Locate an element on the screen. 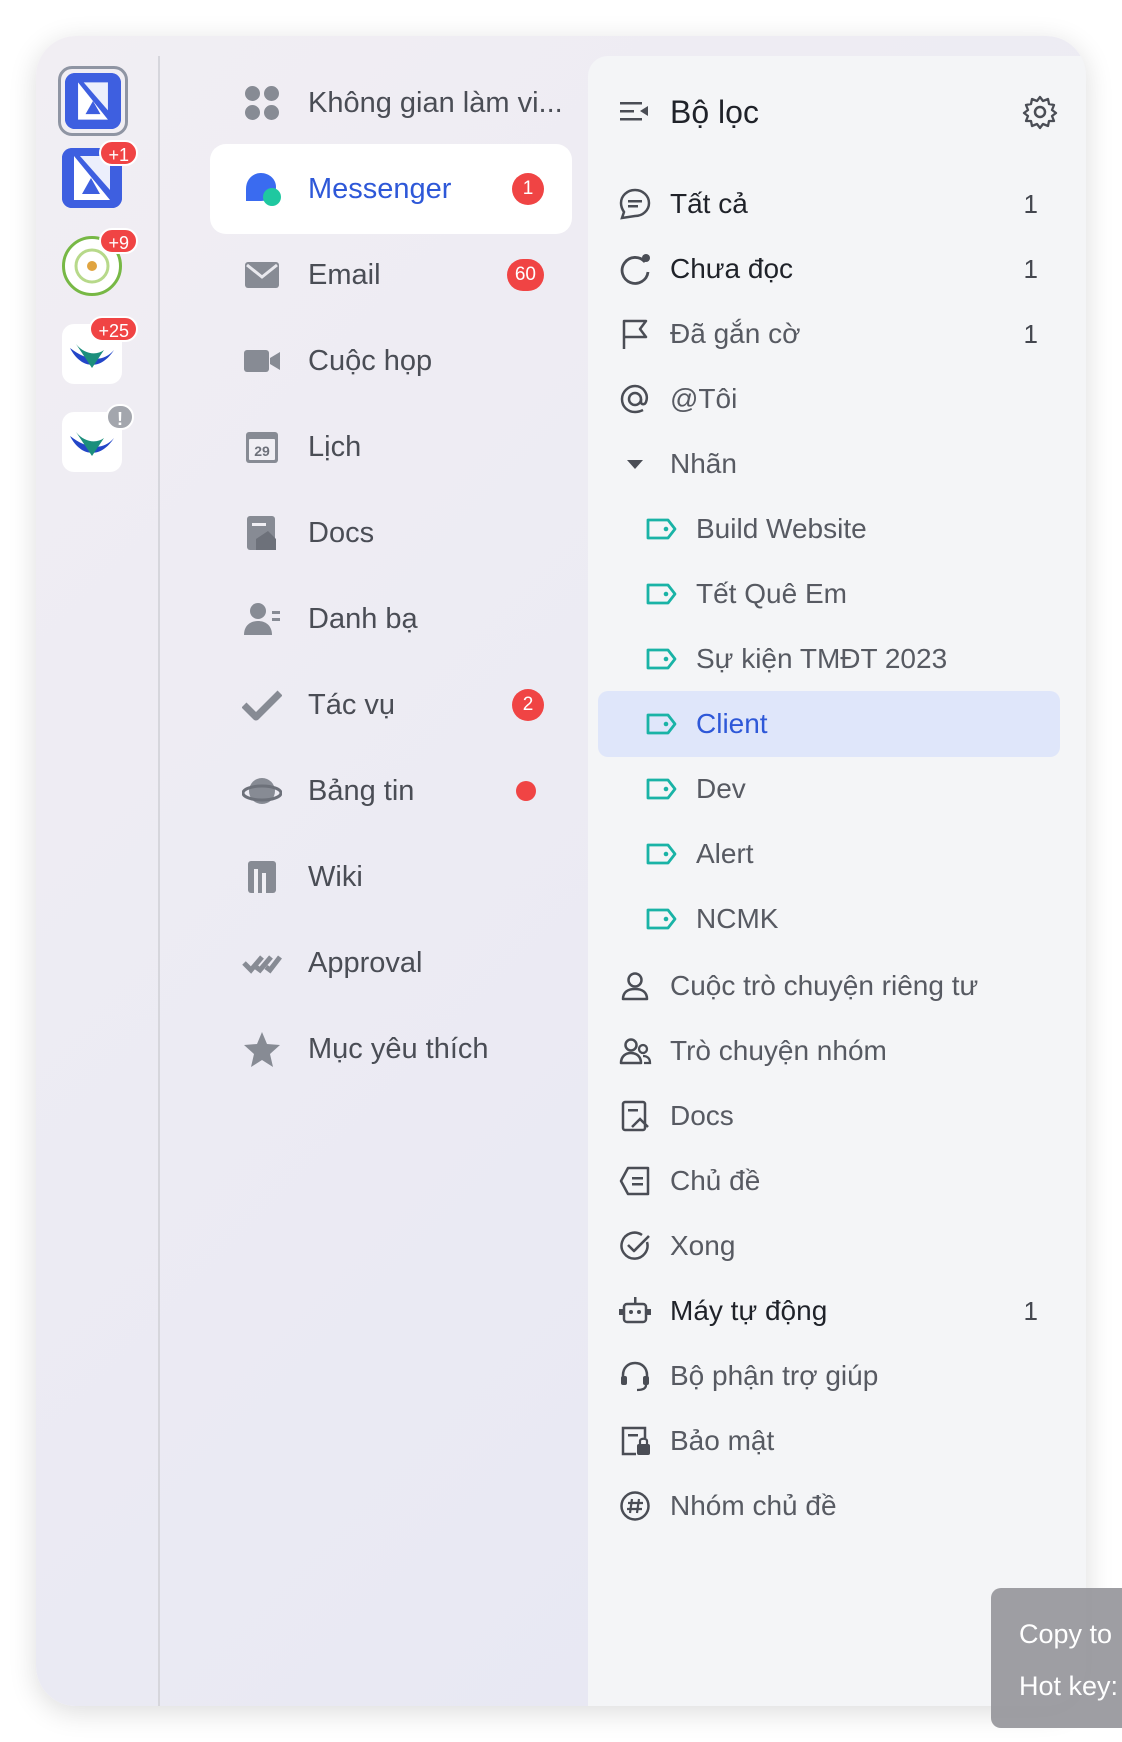 The height and width of the screenshot is (1742, 1122). filter-tag-build-website: Build Website is located at coordinates (854, 529).